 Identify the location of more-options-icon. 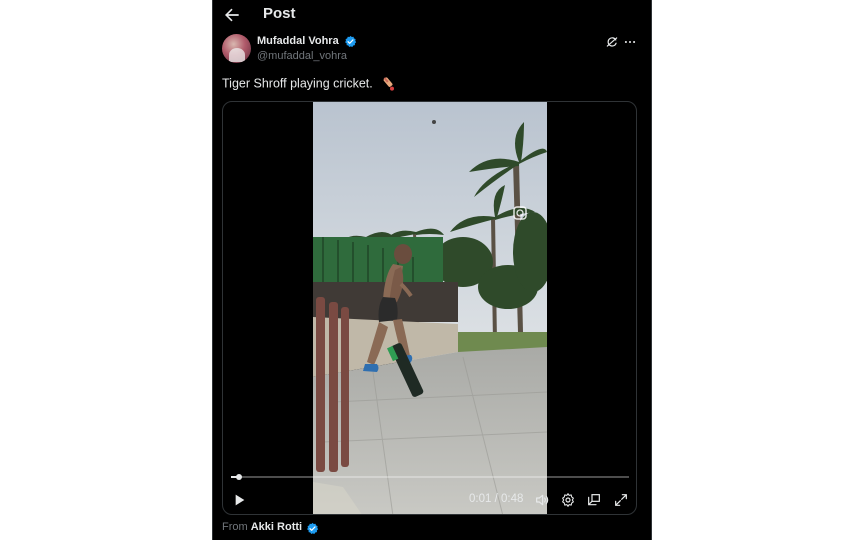
(630, 42).